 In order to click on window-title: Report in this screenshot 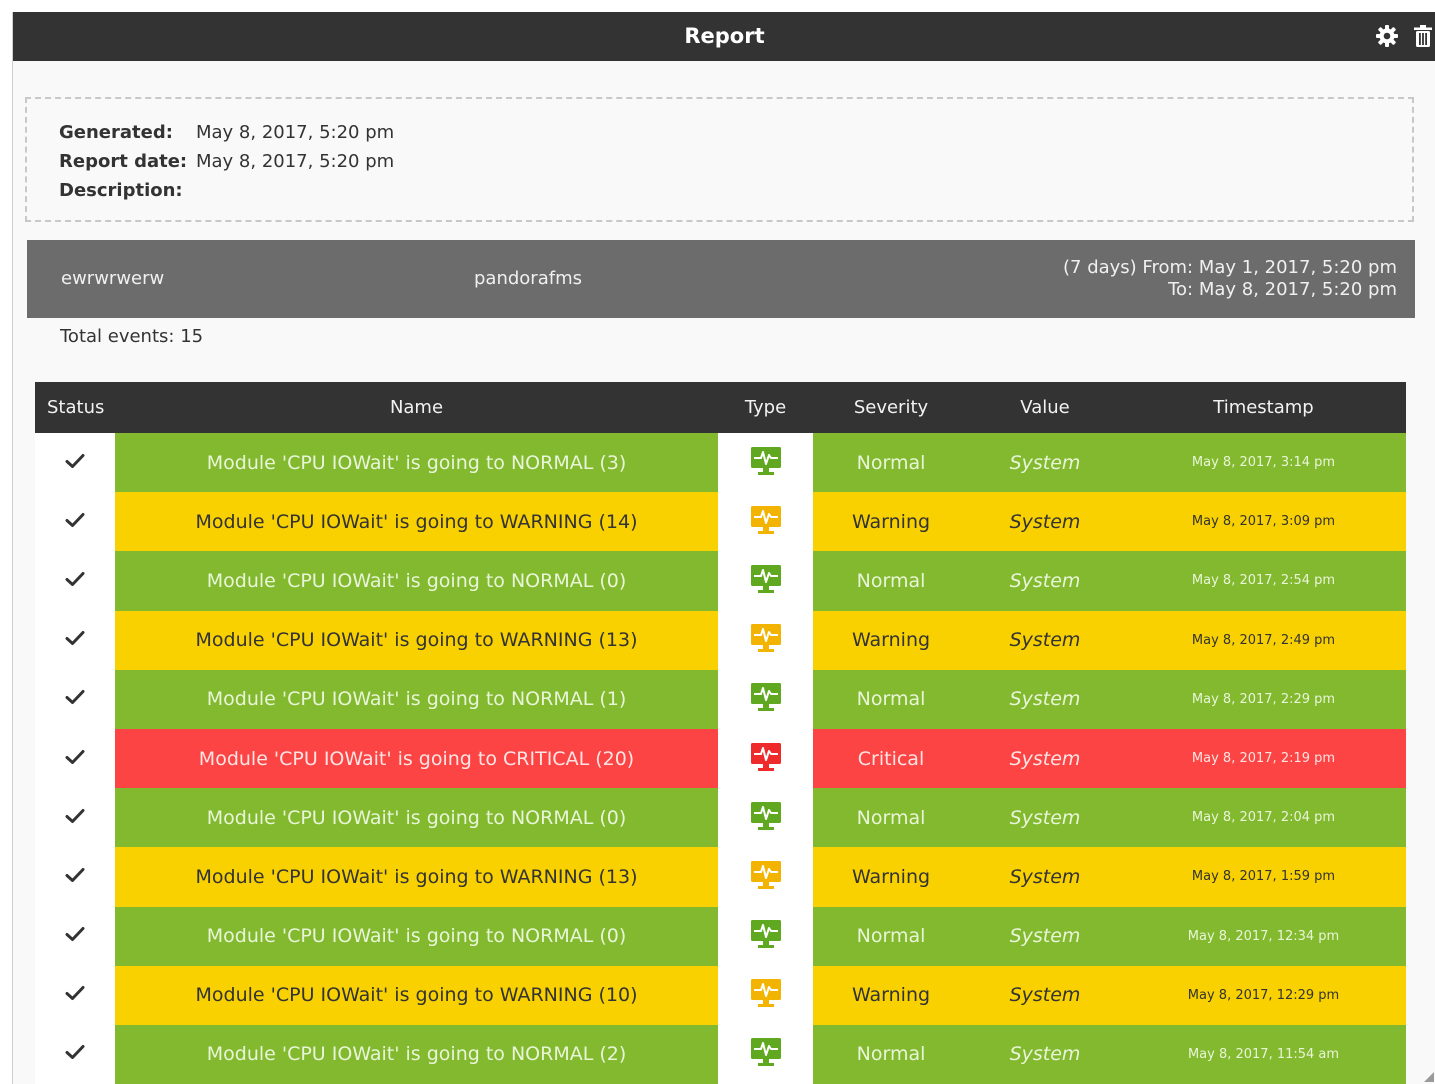, I will do `click(724, 36)`.